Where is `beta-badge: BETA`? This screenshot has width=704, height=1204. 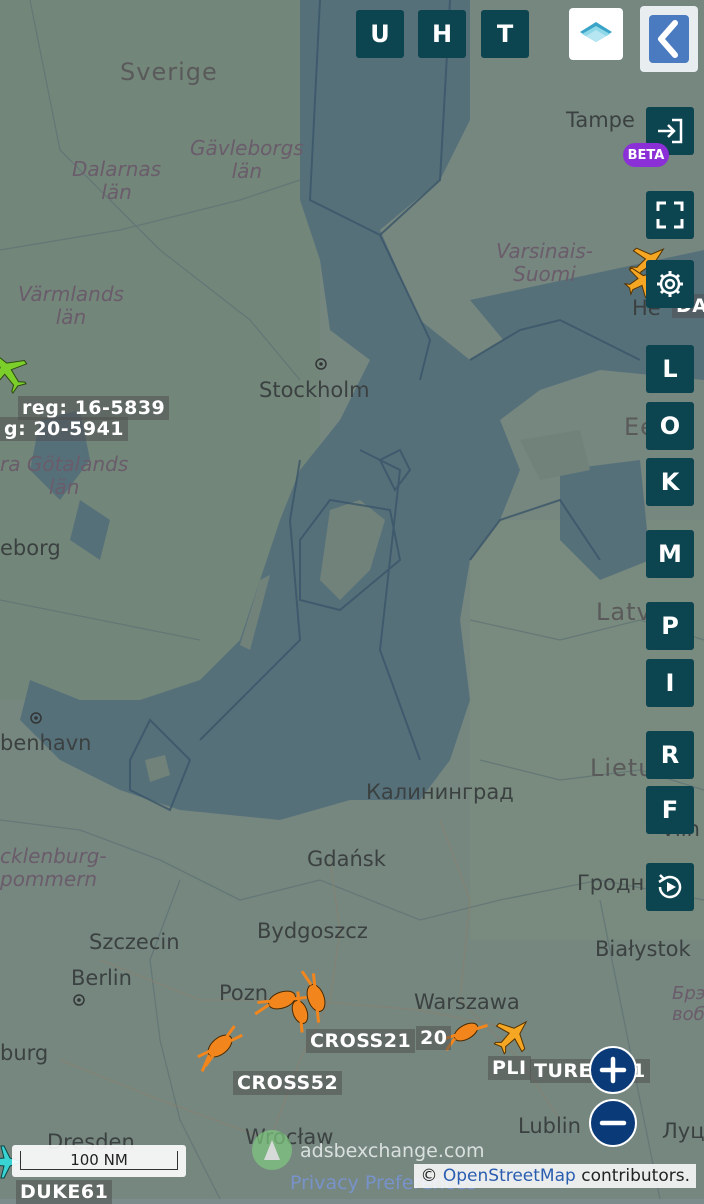
beta-badge: BETA is located at coordinates (646, 155).